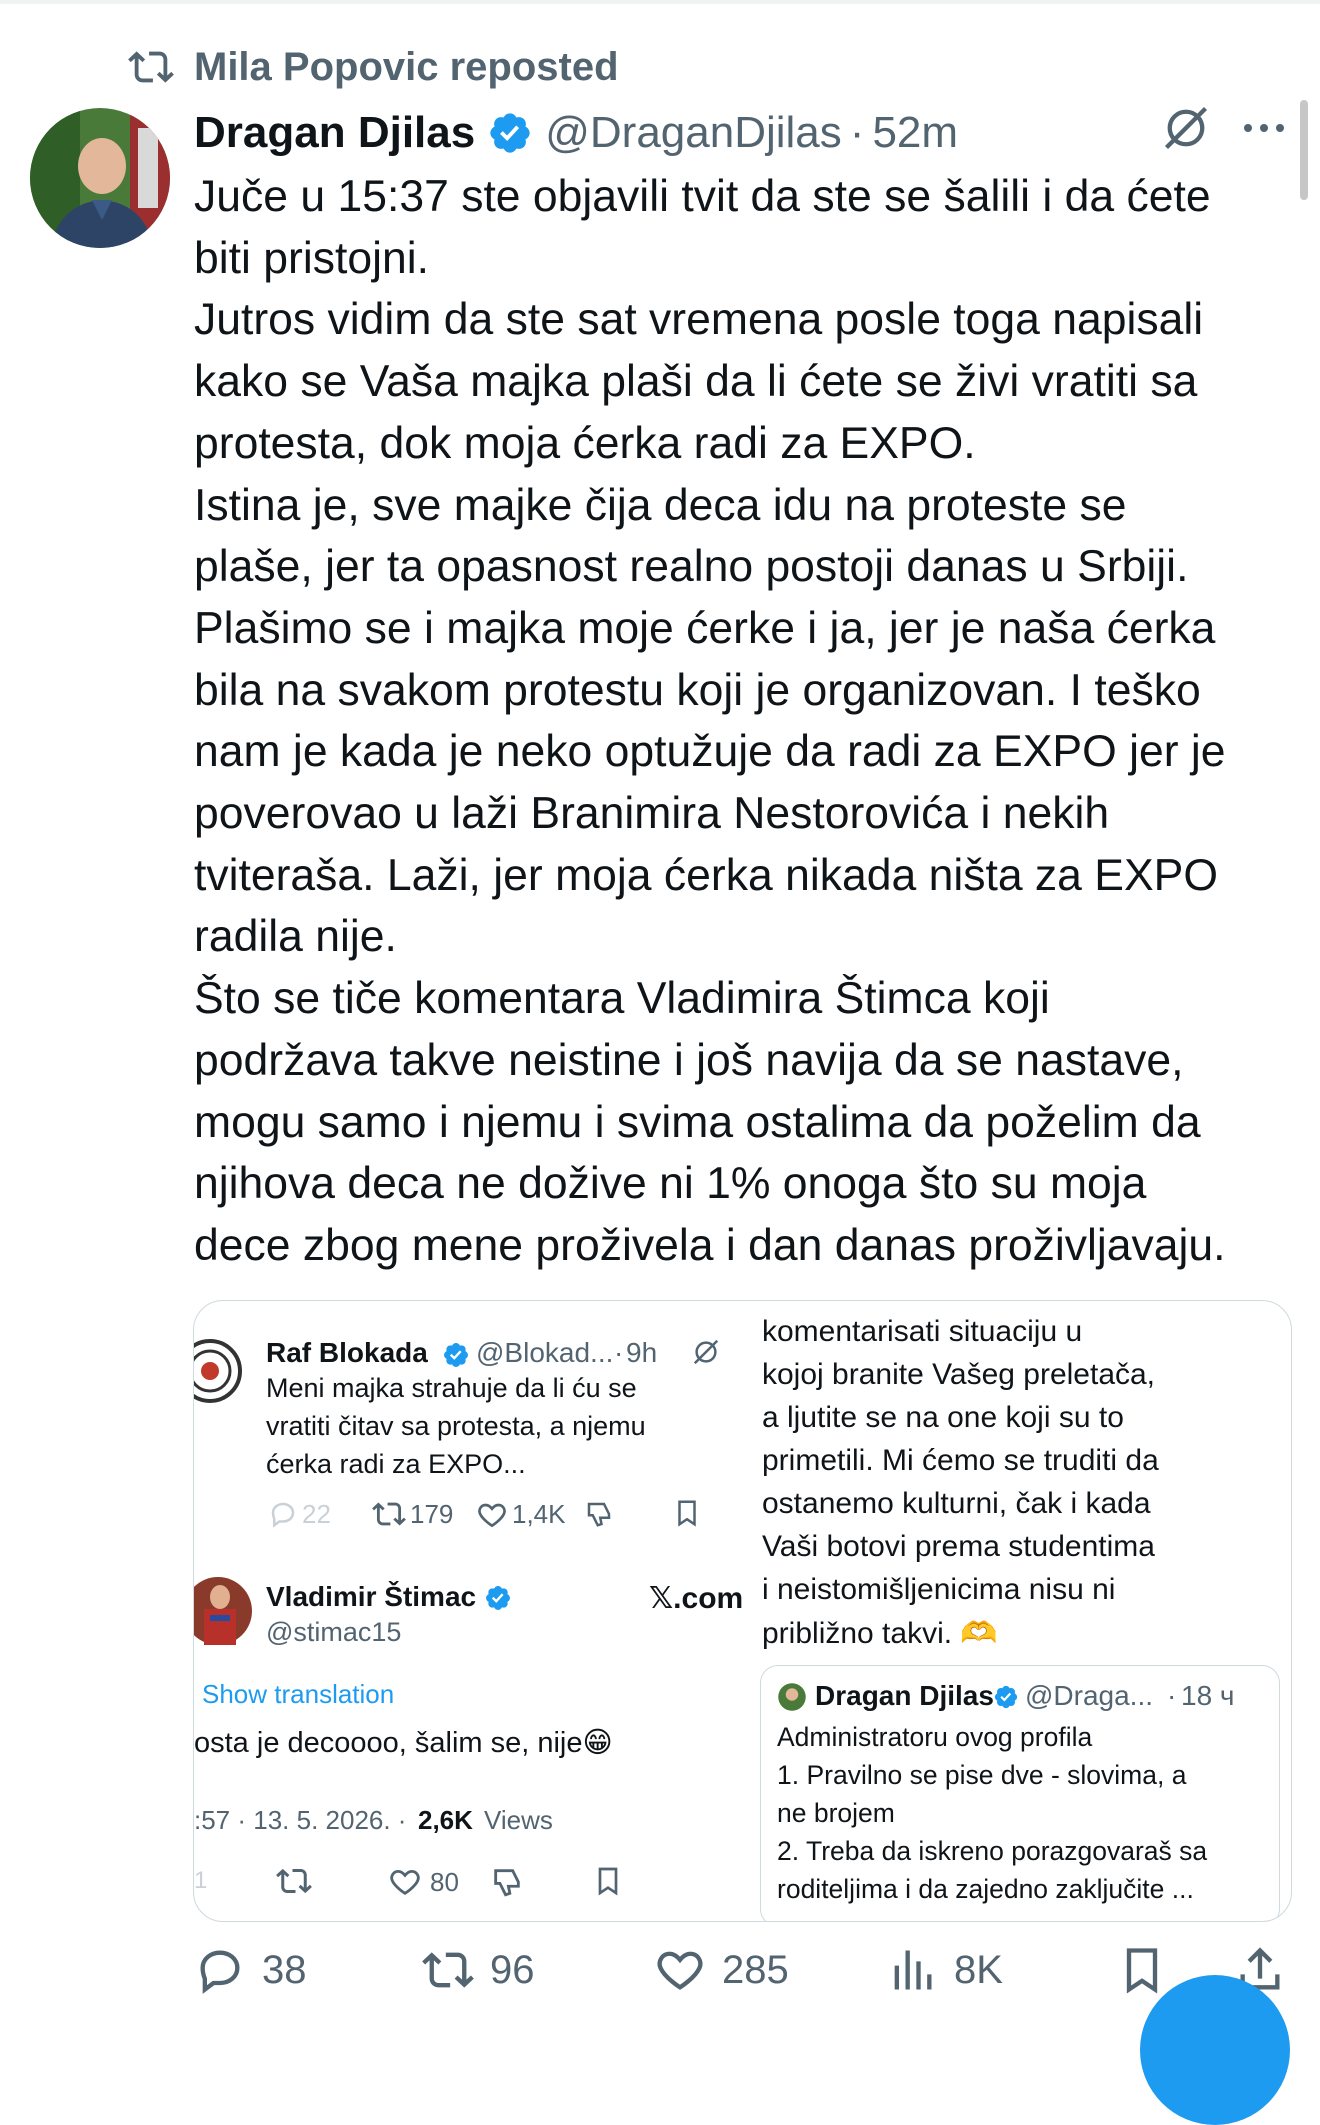 This screenshot has width=1320, height=2125. I want to click on raf-blokada-avatar, so click(218, 1371).